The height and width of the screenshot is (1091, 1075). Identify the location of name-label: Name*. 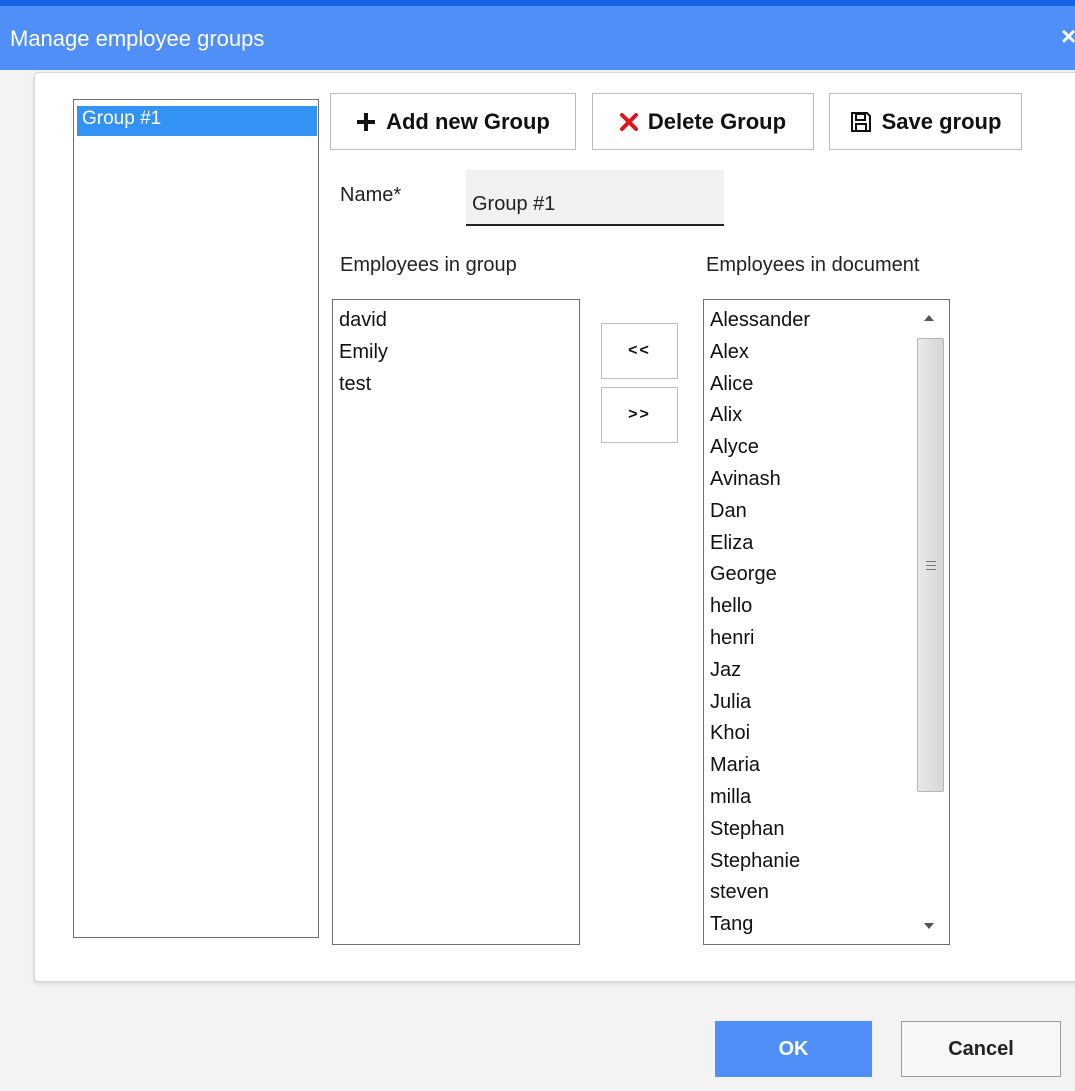
(371, 195).